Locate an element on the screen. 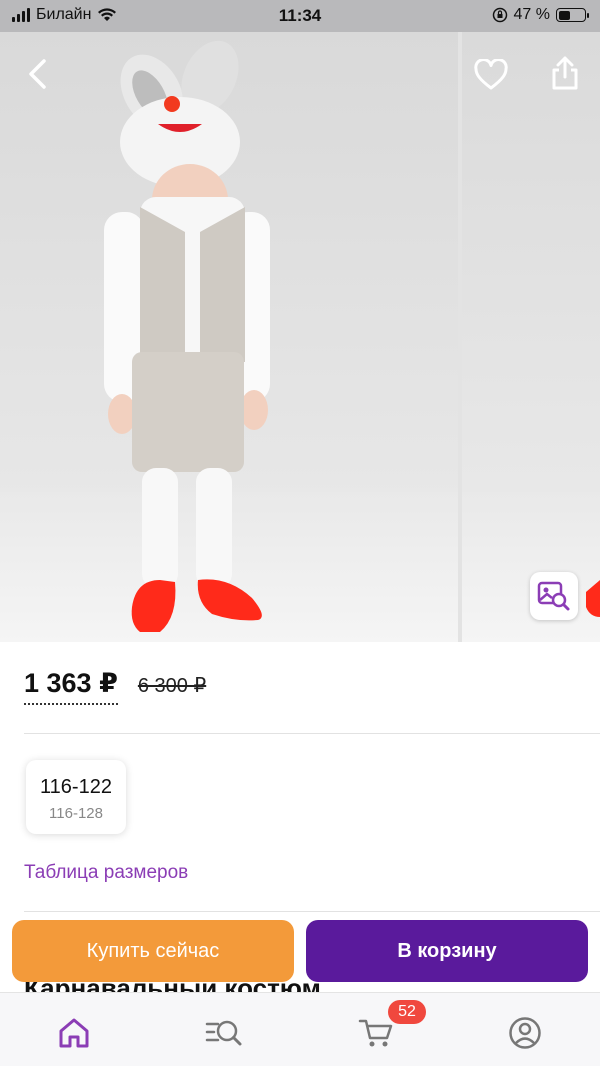 The height and width of the screenshot is (1066, 600). add-to-cart-button: В корзину is located at coordinates (447, 951).